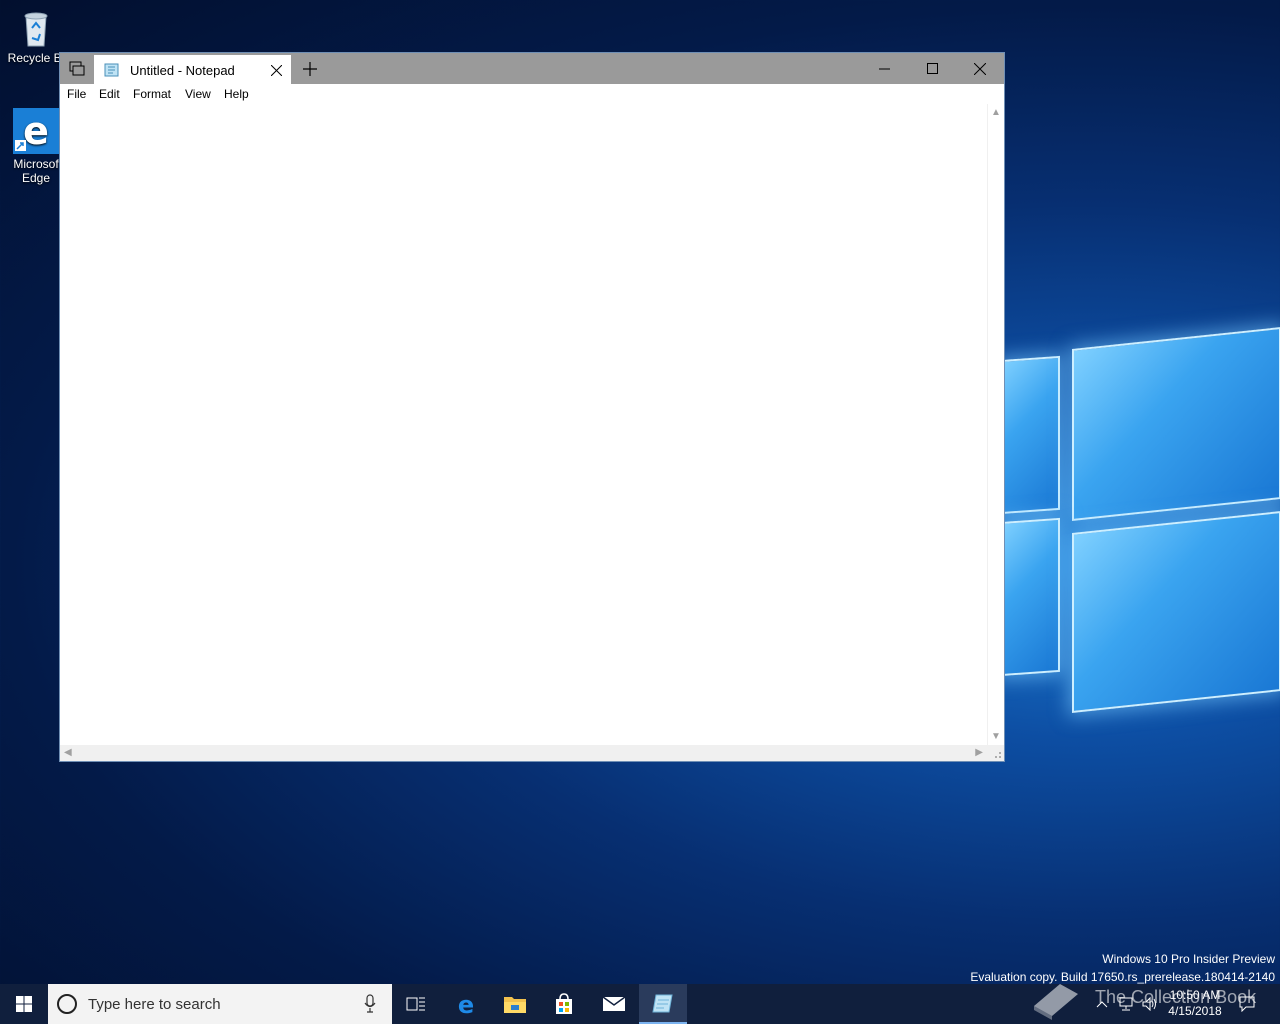  What do you see at coordinates (36, 171) in the screenshot?
I see `desktop-icon-label: Microsof Edge` at bounding box center [36, 171].